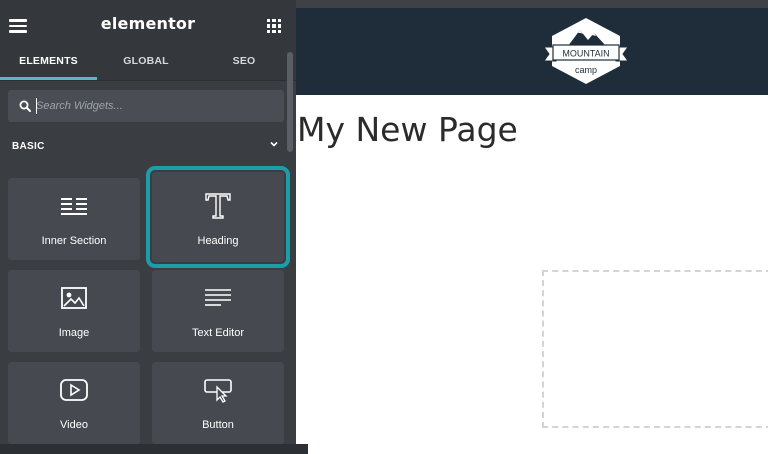 This screenshot has width=768, height=454. I want to click on basic-section-header: BASIC, so click(142, 147).